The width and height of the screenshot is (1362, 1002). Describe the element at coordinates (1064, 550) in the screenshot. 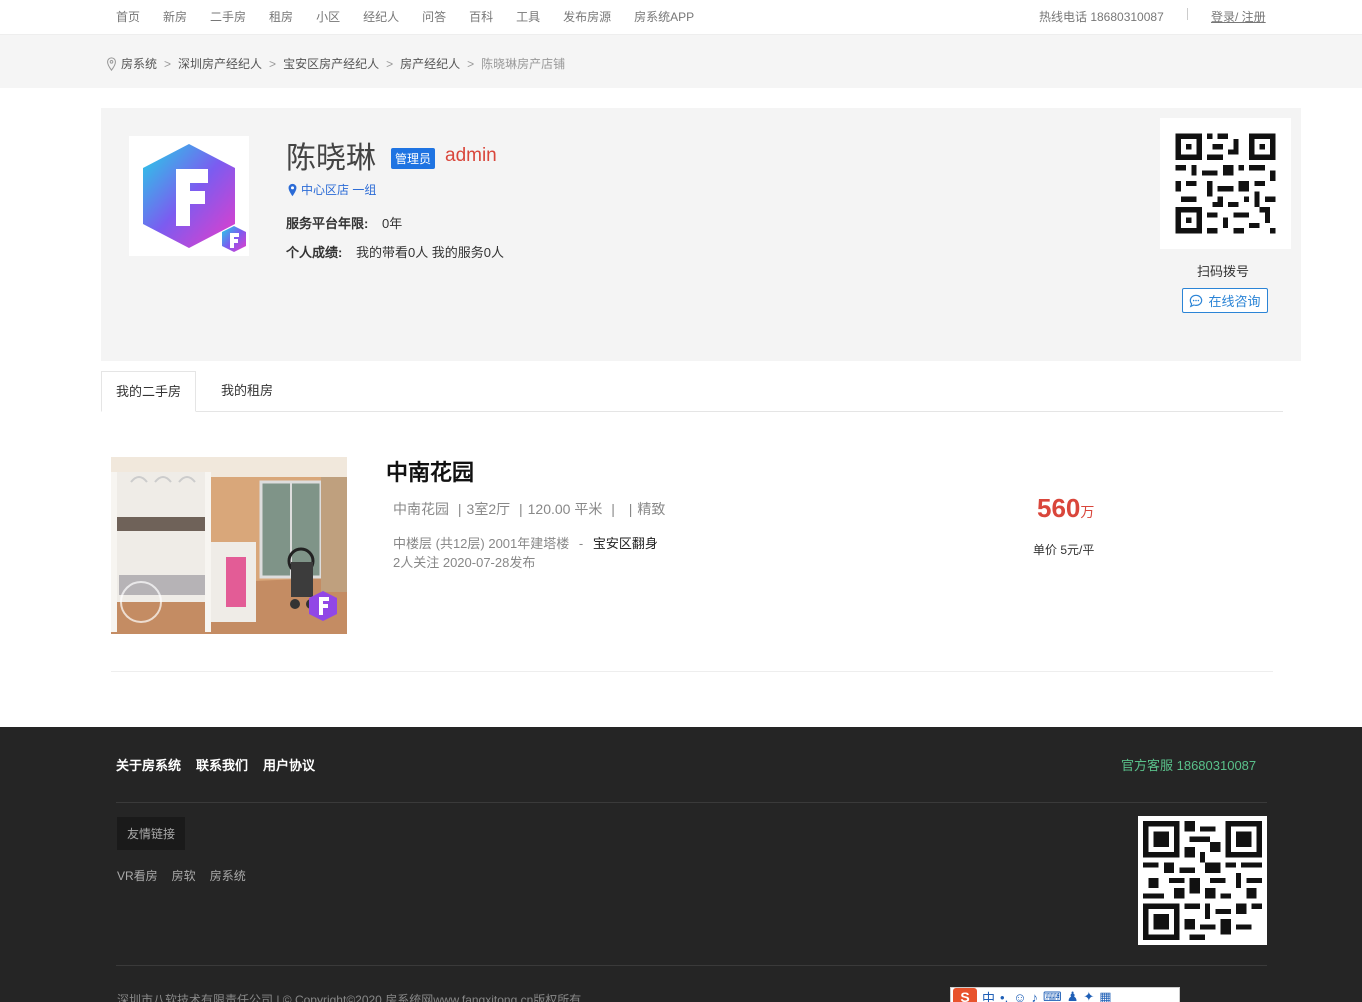

I see `unit-price: 单价 5元/平` at that location.